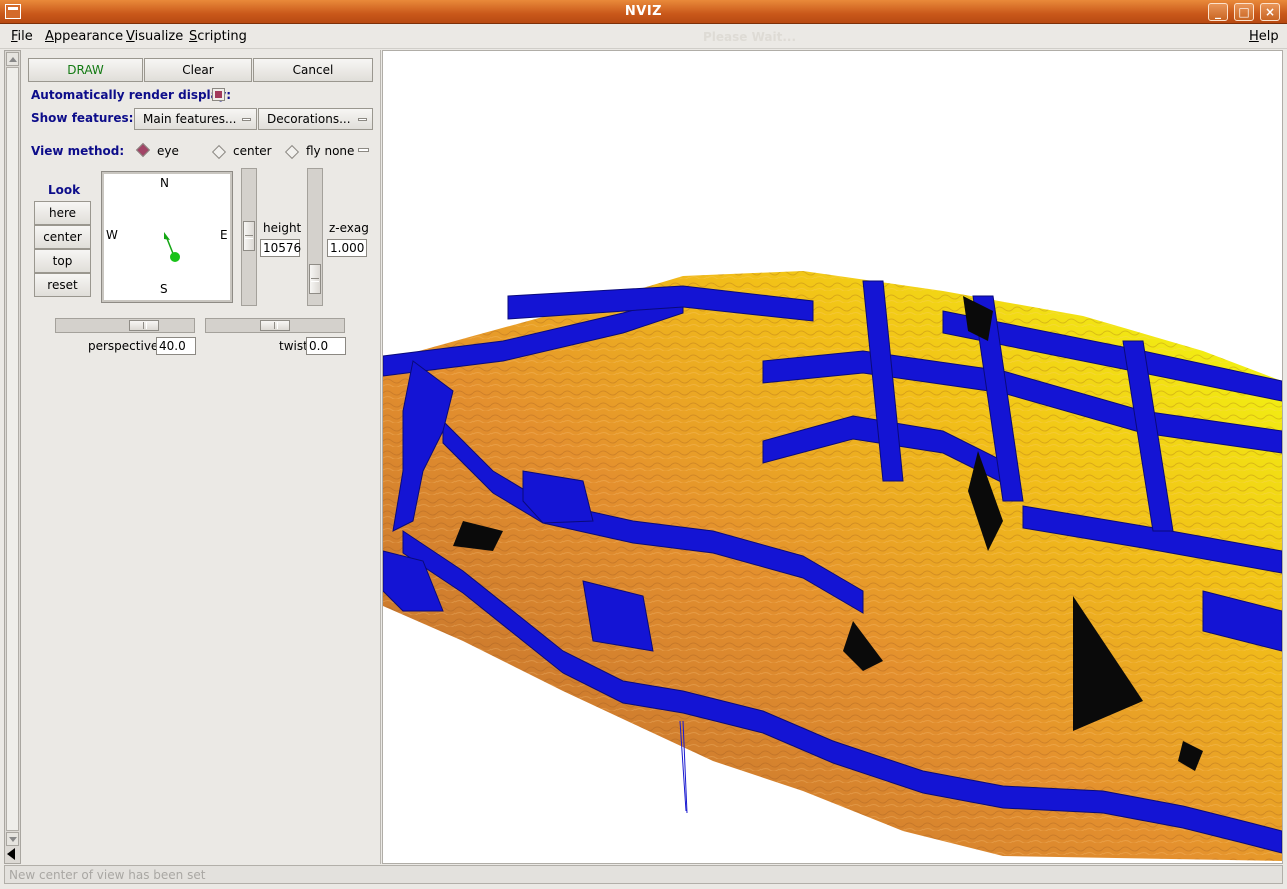 The height and width of the screenshot is (889, 1287). What do you see at coordinates (219, 152) in the screenshot?
I see `view-center-radio` at bounding box center [219, 152].